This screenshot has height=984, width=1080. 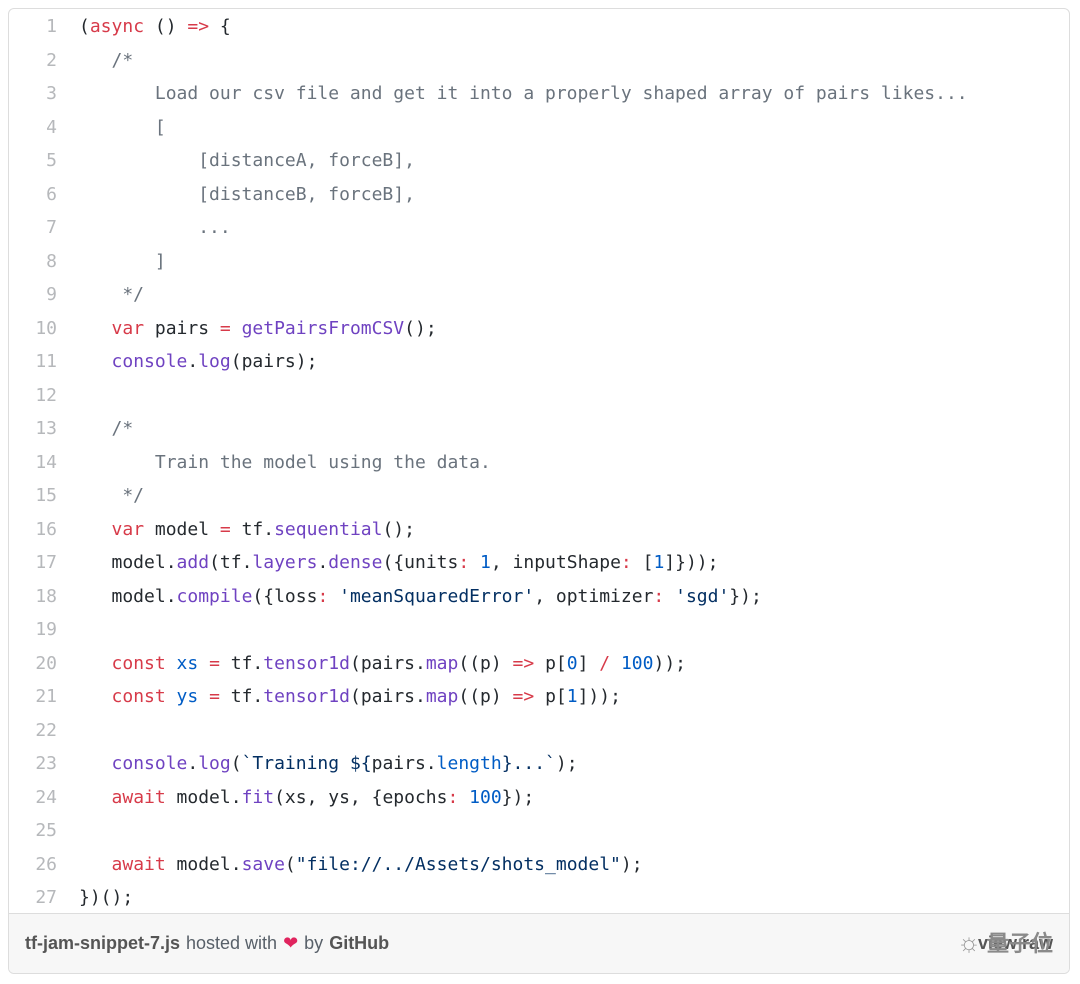 I want to click on code-line: 11 console.log(pairs);, so click(x=539, y=362).